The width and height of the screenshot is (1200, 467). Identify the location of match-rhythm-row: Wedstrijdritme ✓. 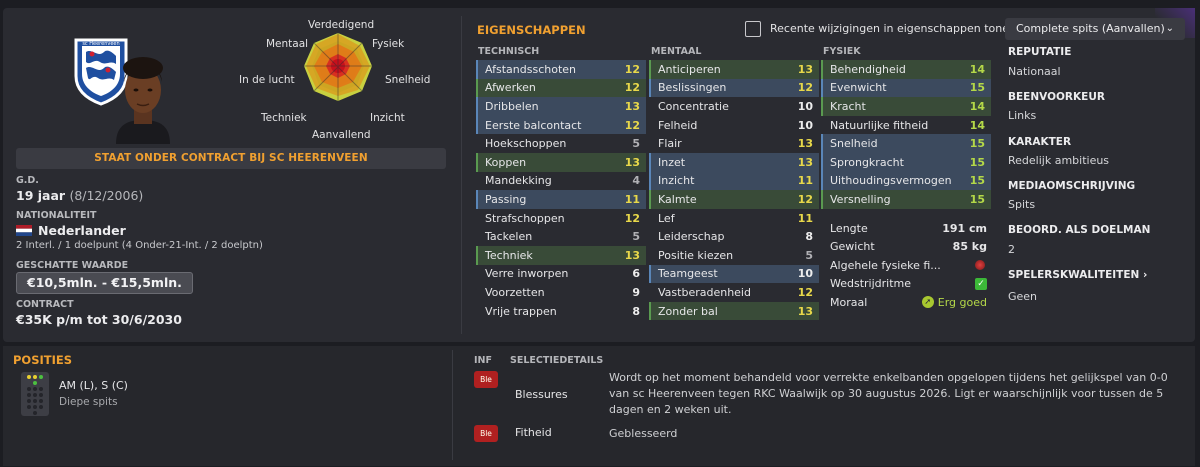
(908, 284).